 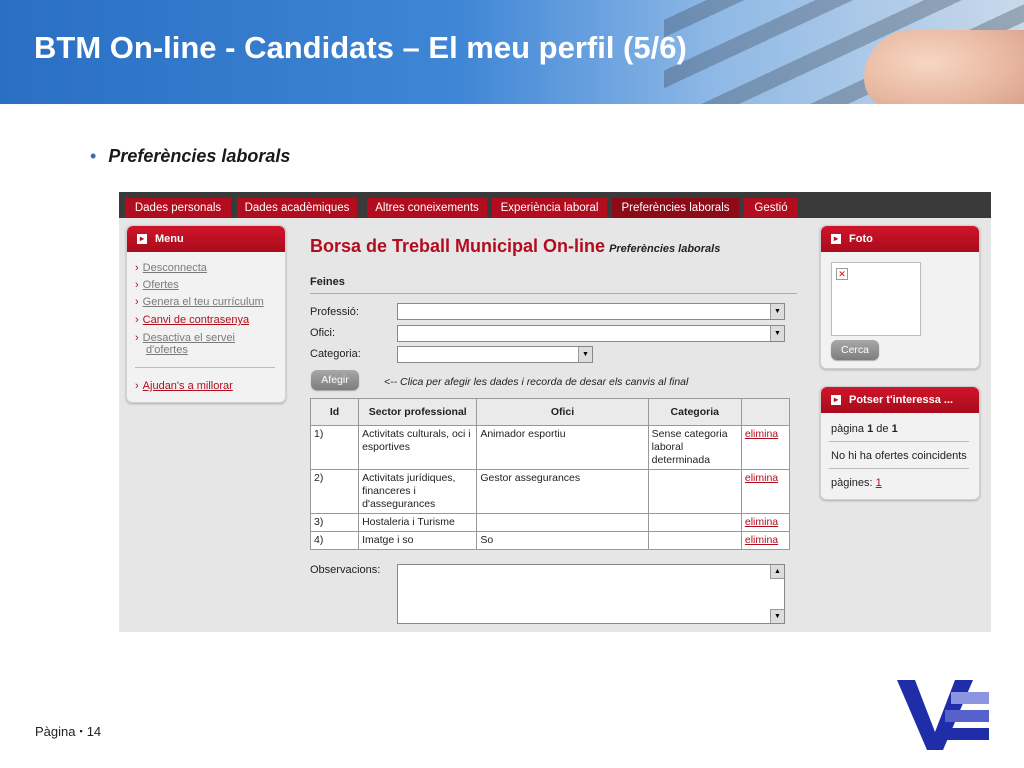 I want to click on pages-link: 1, so click(x=879, y=483).